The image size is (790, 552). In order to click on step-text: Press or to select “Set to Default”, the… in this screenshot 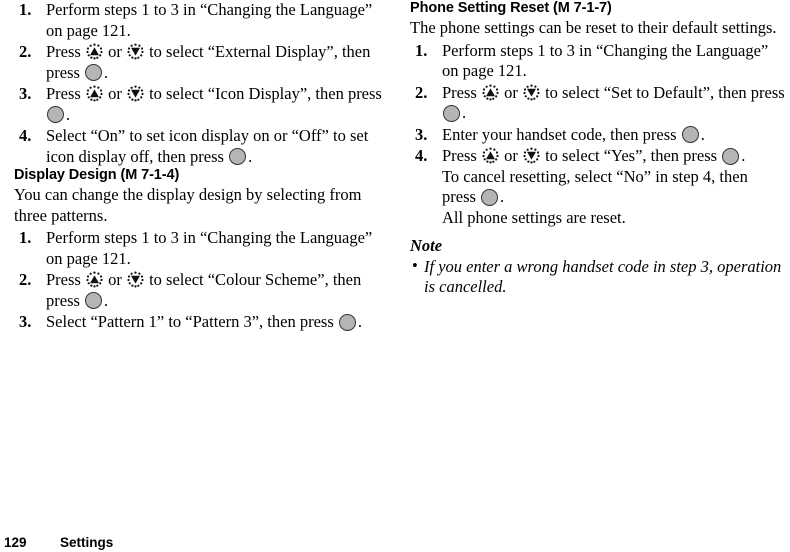, I will do `click(613, 103)`.